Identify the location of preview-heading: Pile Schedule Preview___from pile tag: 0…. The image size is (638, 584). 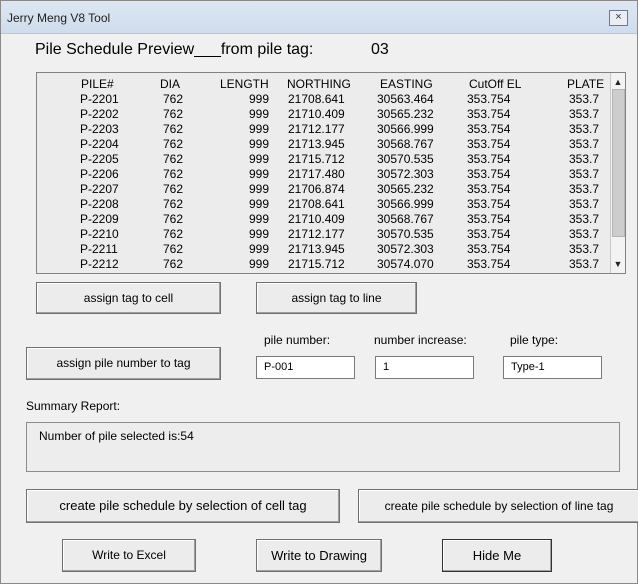
(212, 50).